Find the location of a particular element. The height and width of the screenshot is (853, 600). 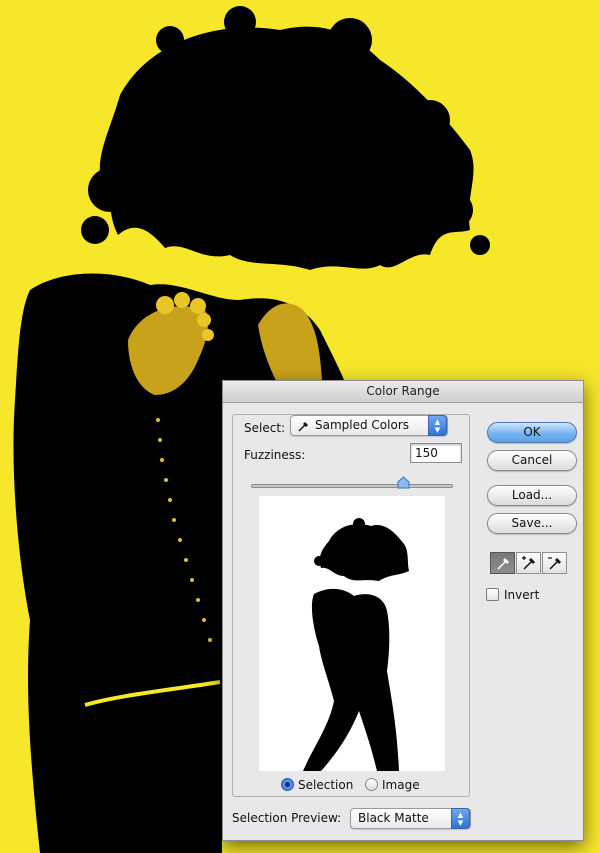

fuzziness-slider-thumb is located at coordinates (403, 482).